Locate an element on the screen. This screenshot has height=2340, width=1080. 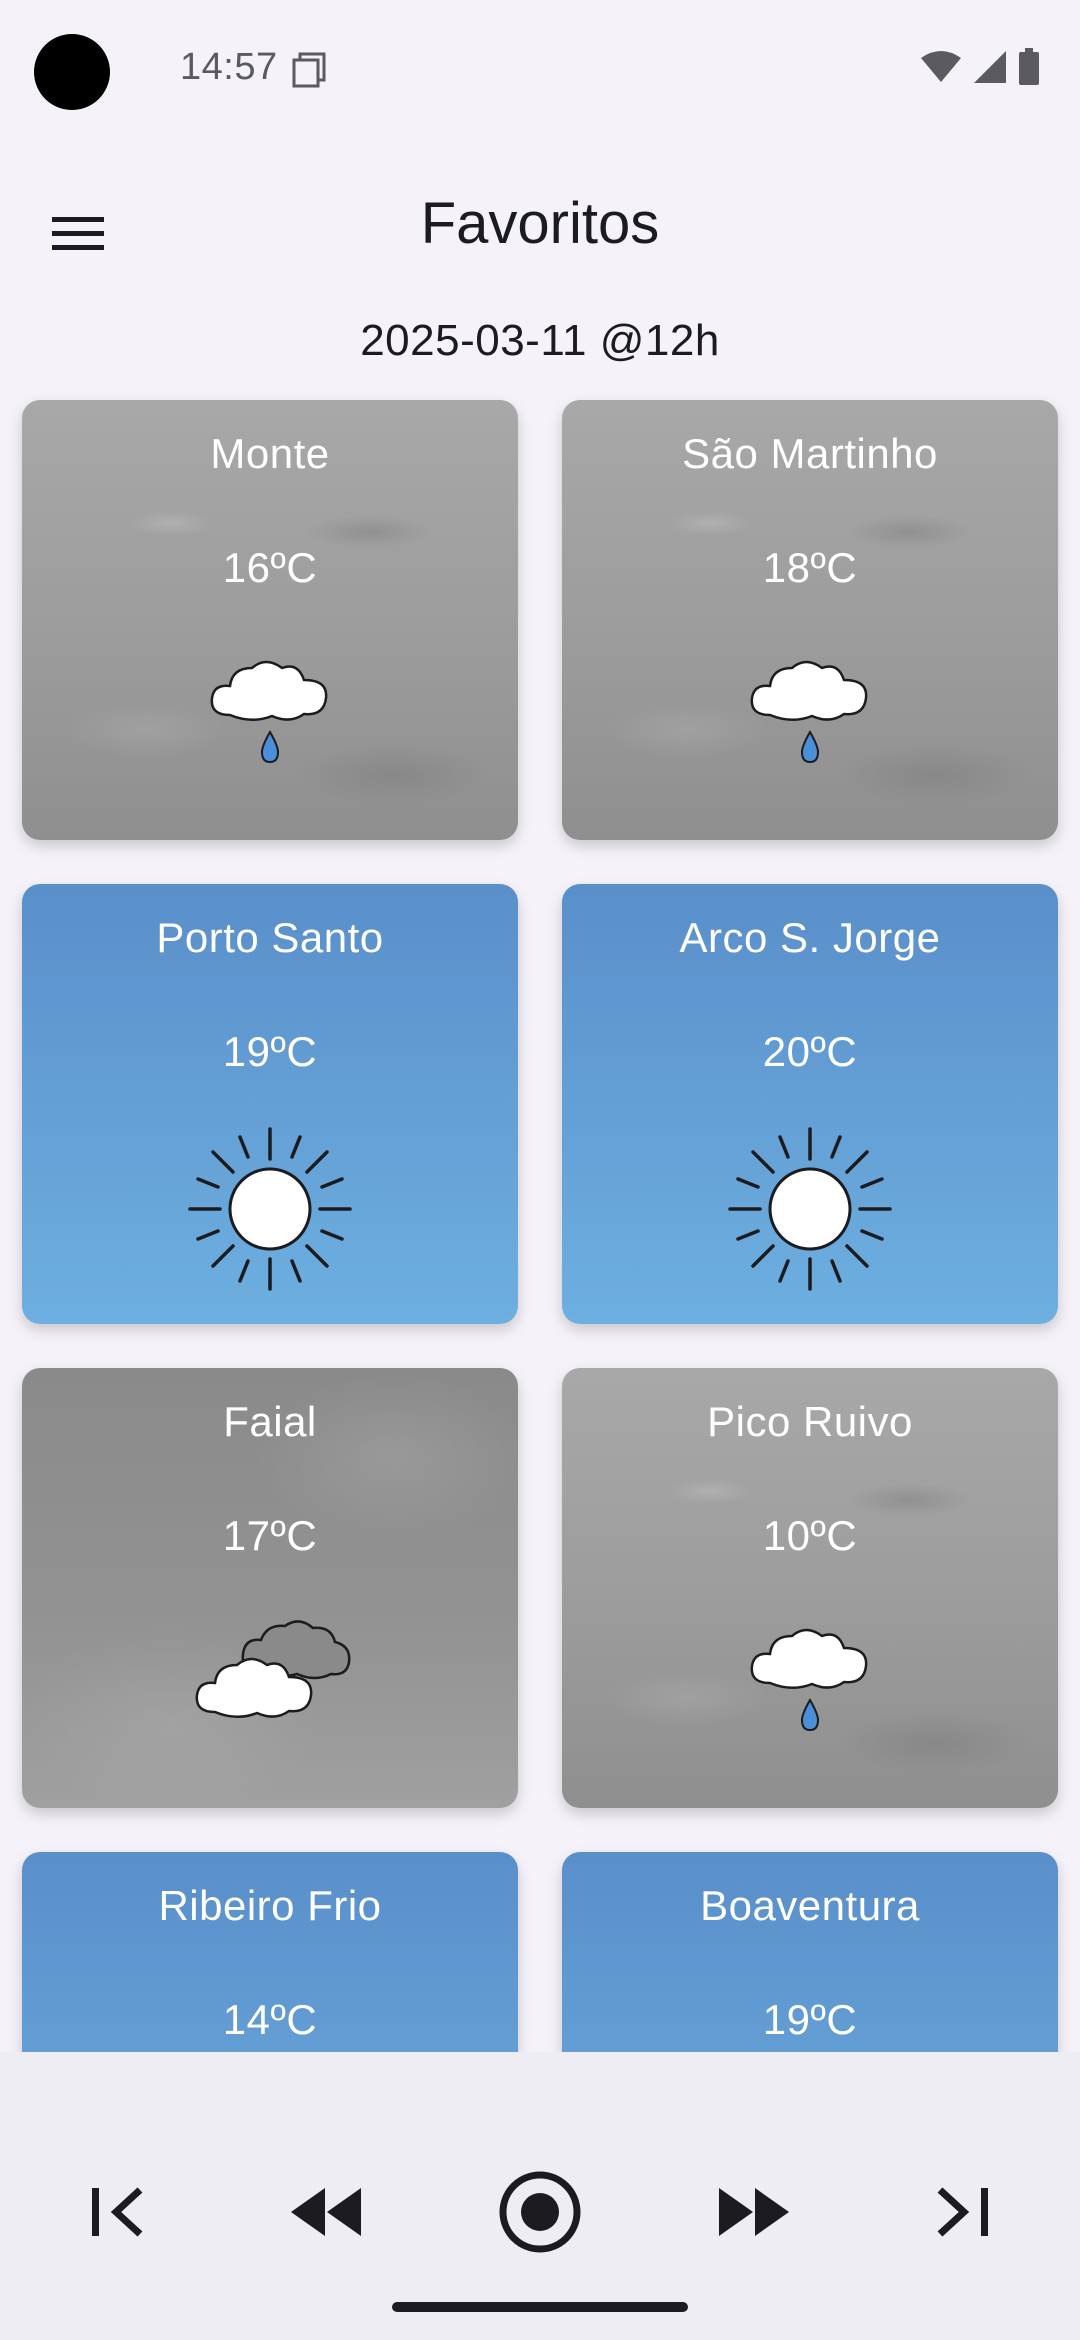
skip-first-icon is located at coordinates (117, 2212).